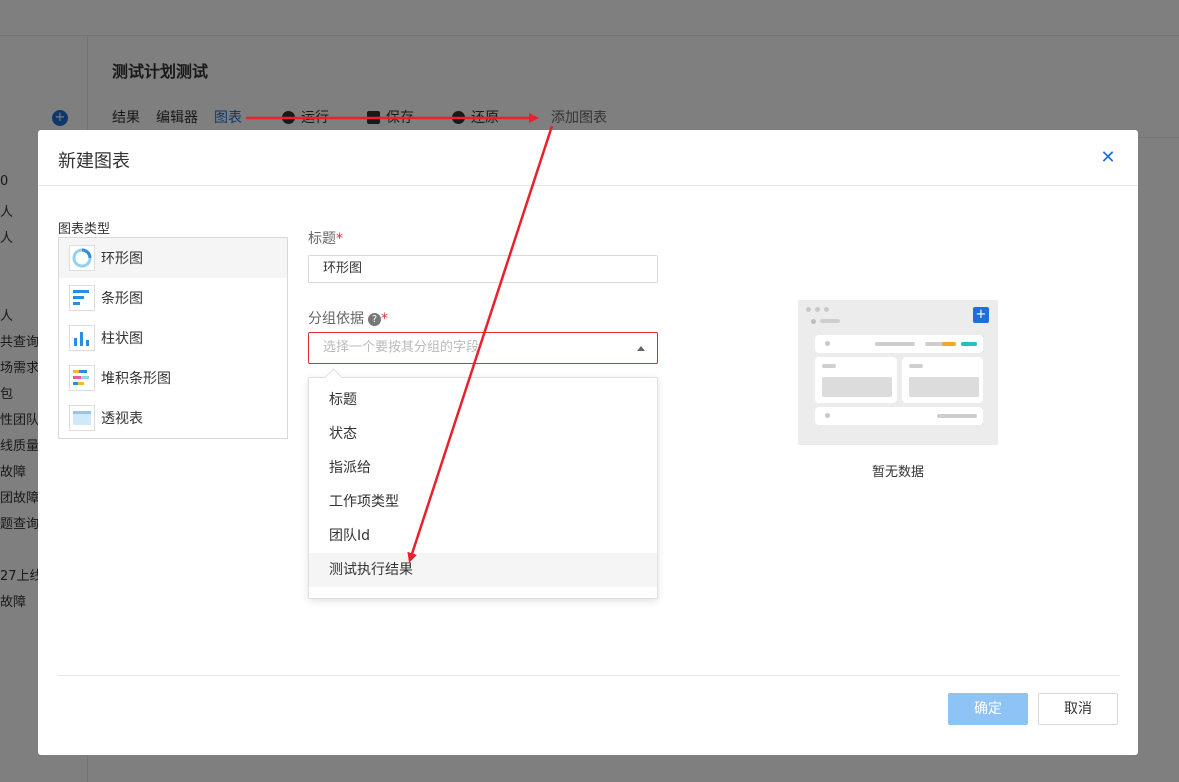  I want to click on close-icon: ✕, so click(1108, 158).